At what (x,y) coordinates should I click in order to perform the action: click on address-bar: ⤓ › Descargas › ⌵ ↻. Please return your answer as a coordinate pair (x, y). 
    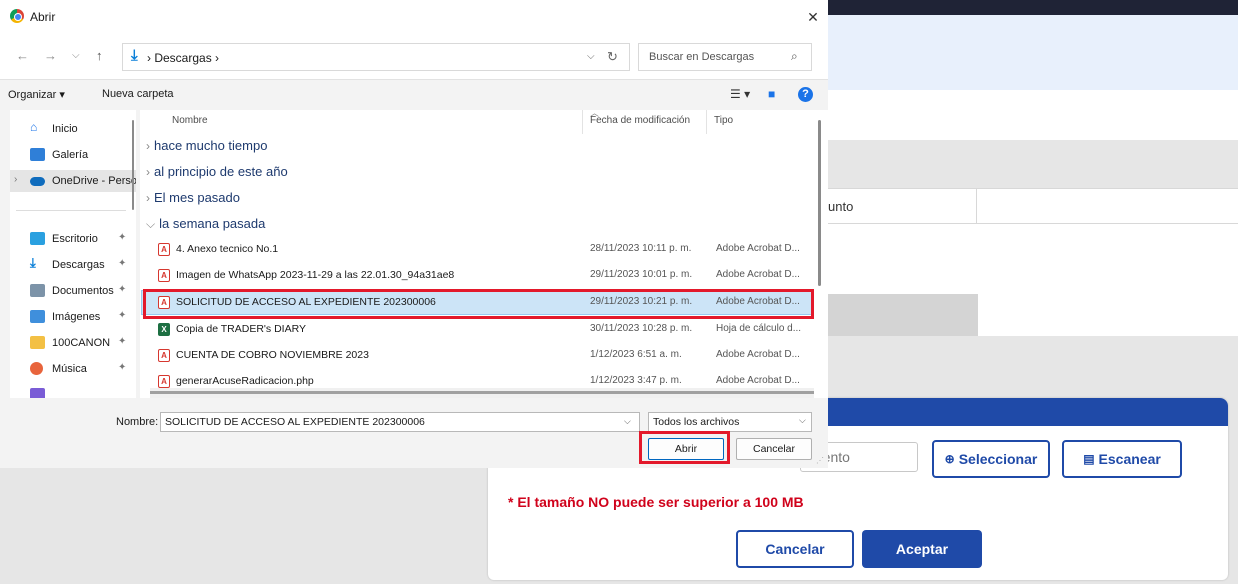
    Looking at the image, I should click on (376, 57).